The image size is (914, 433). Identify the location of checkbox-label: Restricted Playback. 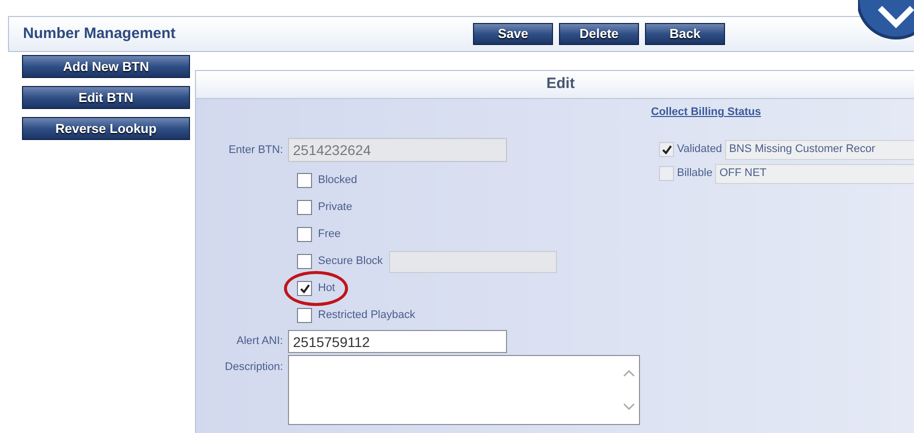
(367, 316).